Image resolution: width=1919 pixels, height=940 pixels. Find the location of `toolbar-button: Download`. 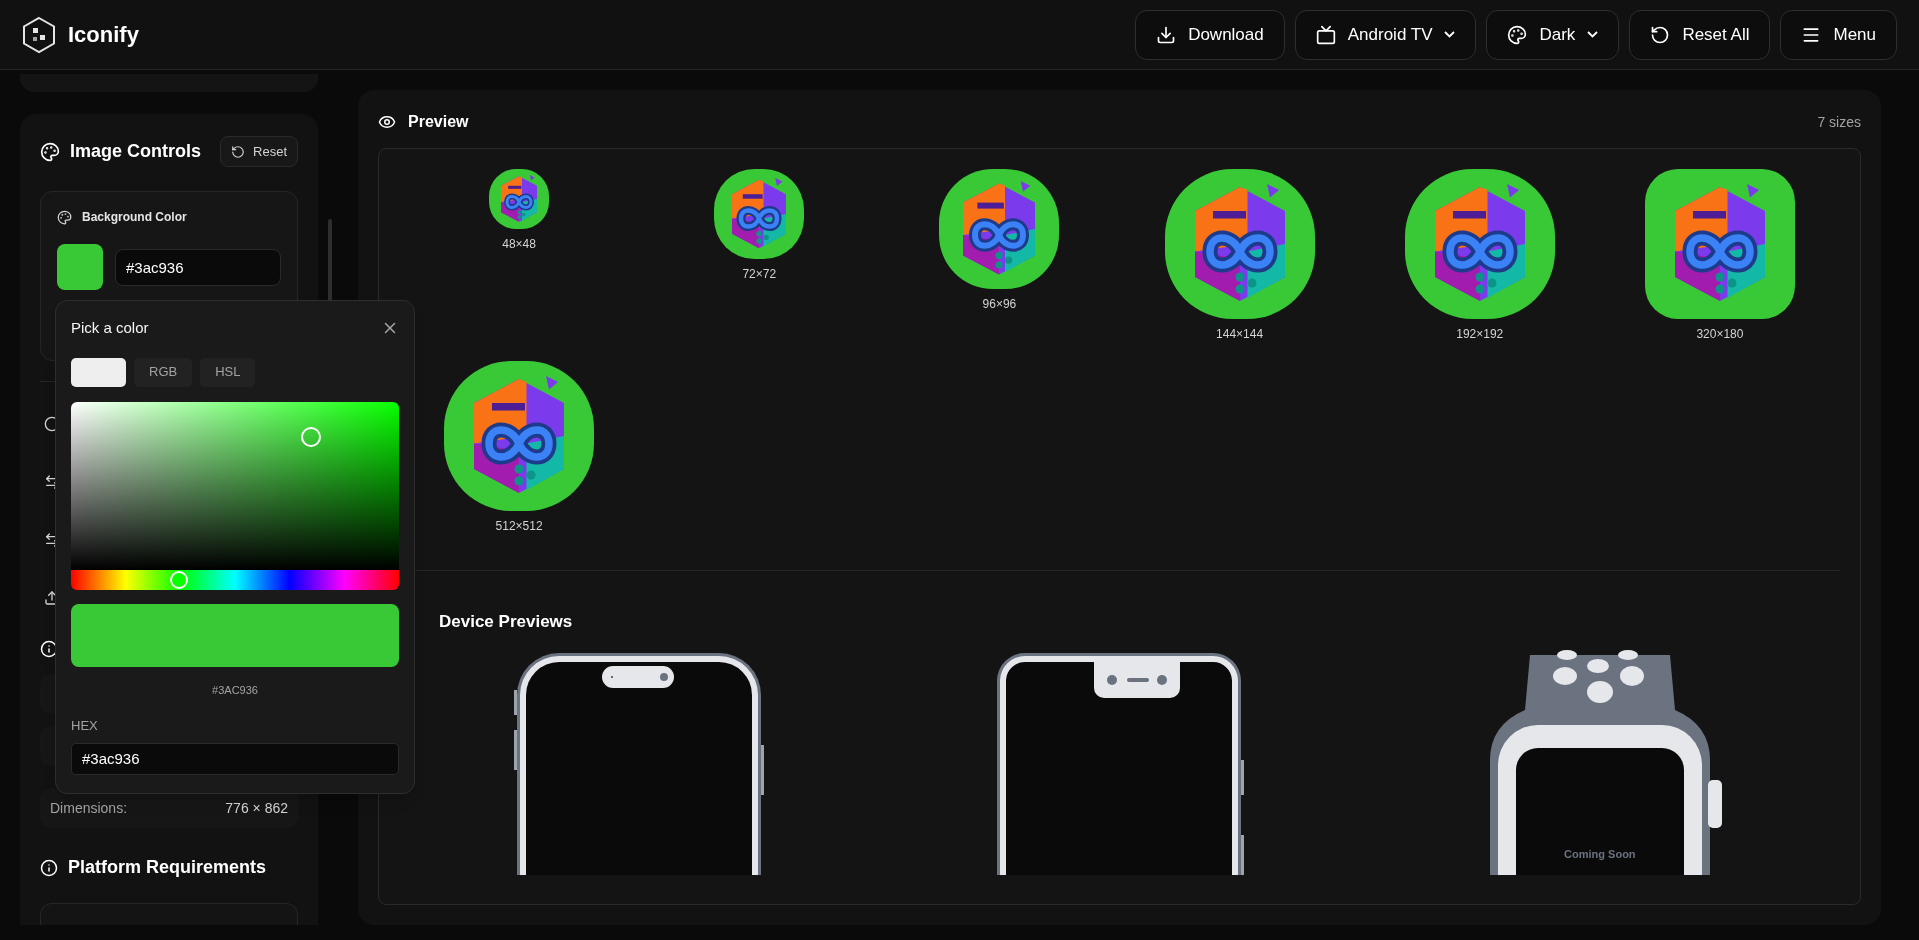

toolbar-button: Download is located at coordinates (1210, 34).